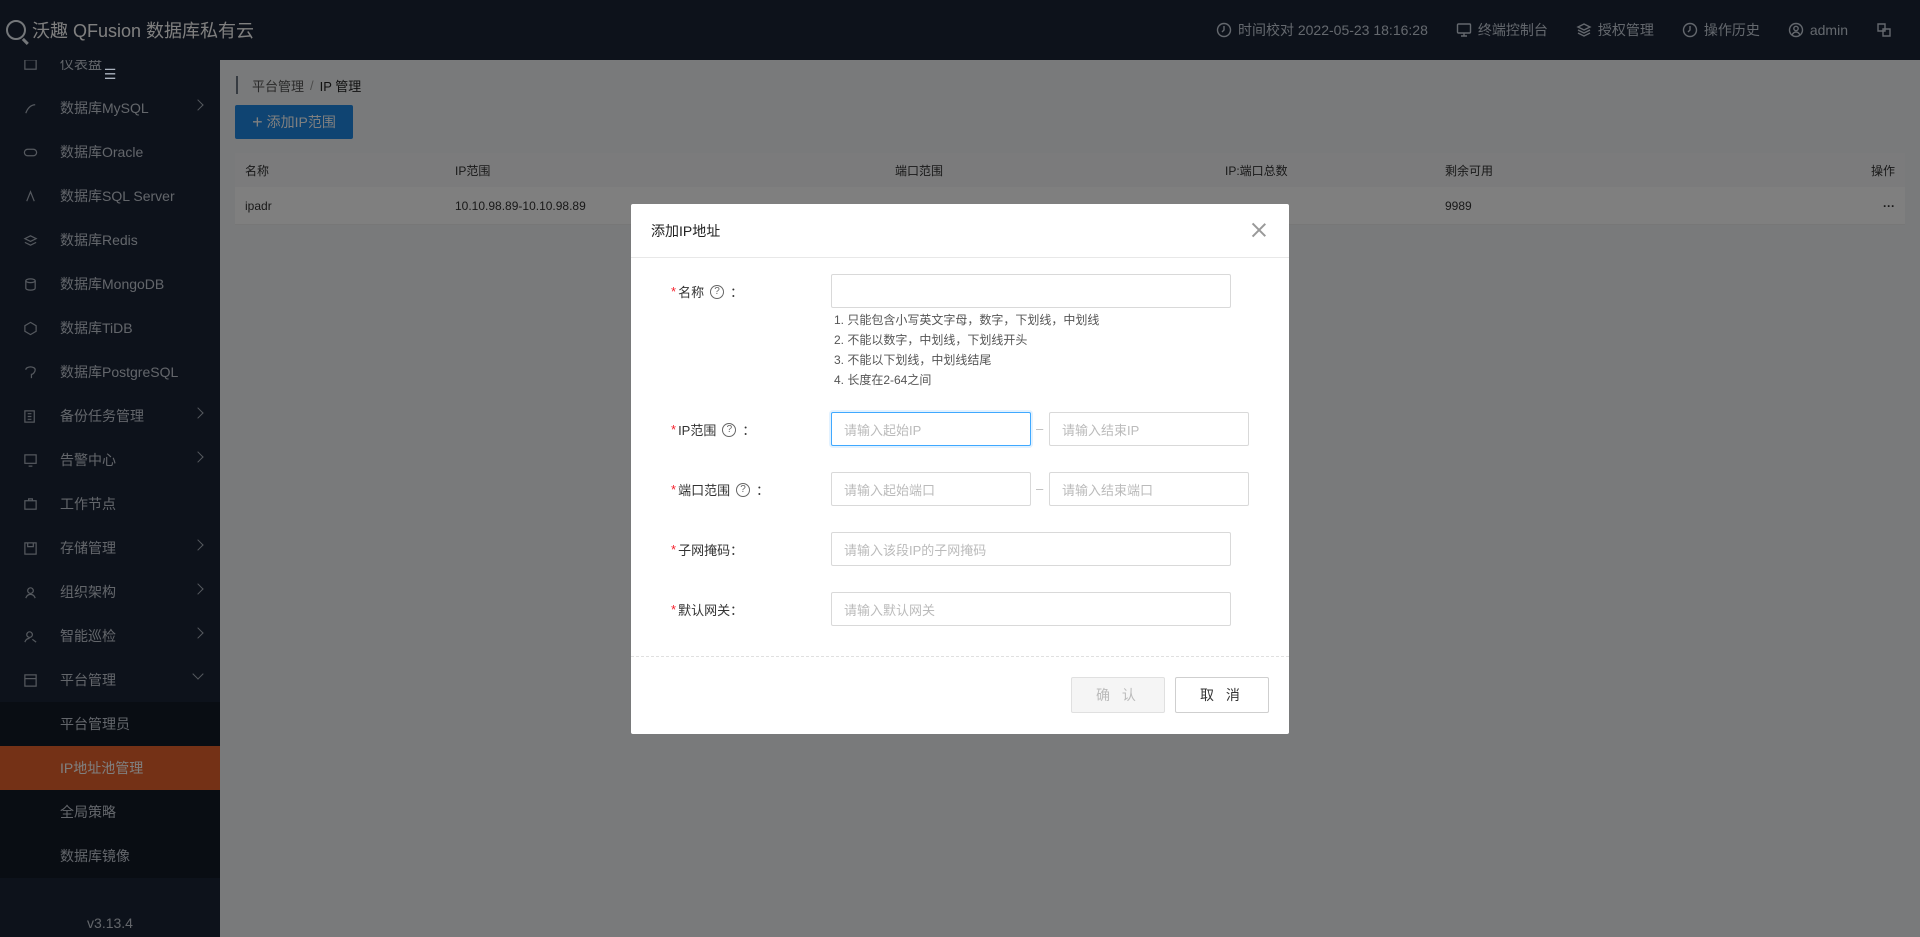  What do you see at coordinates (704, 490) in the screenshot?
I see `port-range-label-text: 端口范围` at bounding box center [704, 490].